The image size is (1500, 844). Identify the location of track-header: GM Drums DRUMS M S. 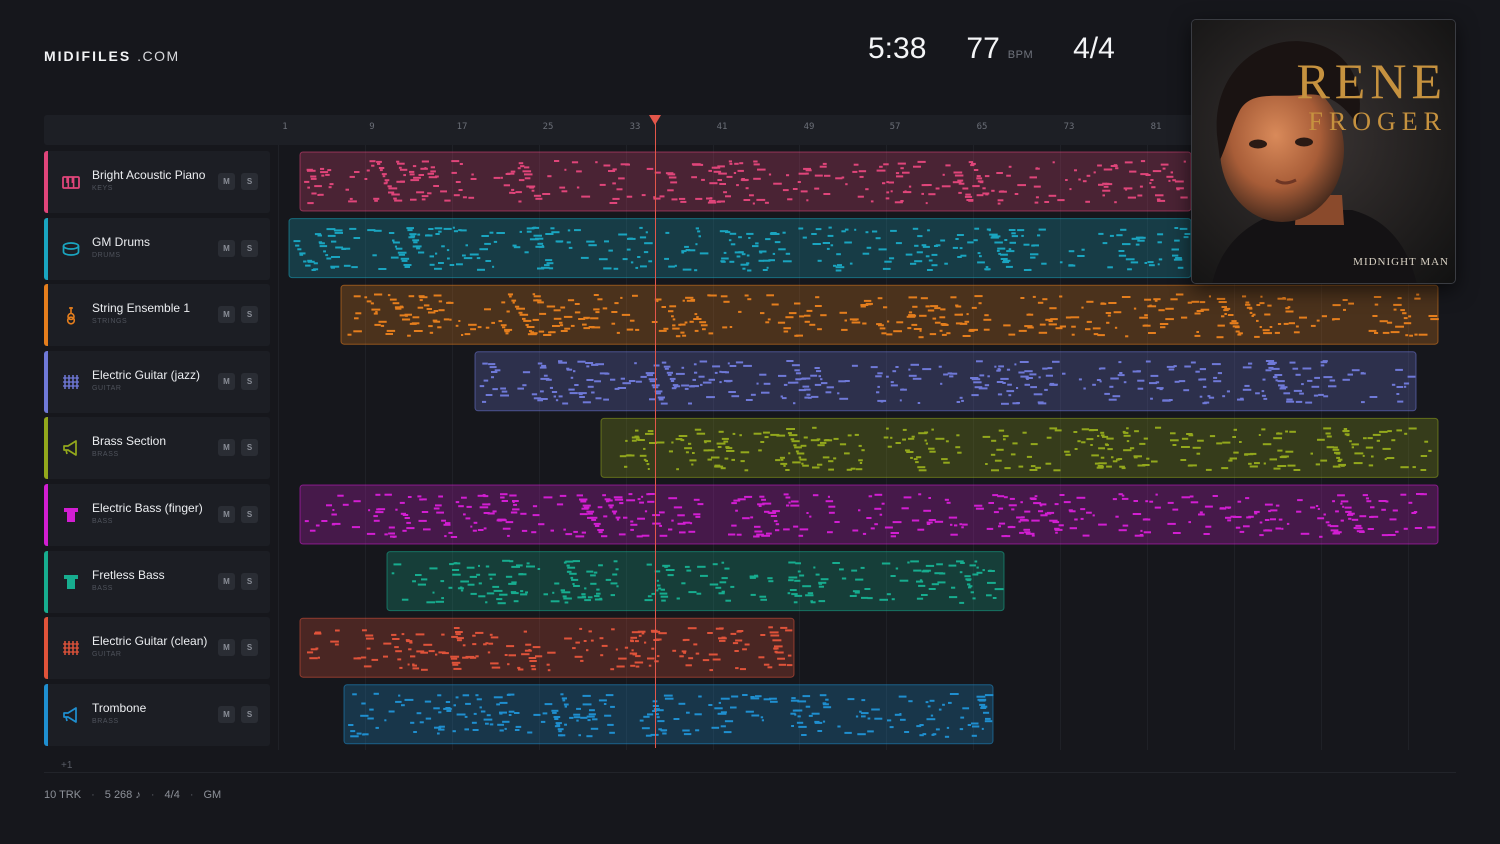
(157, 248).